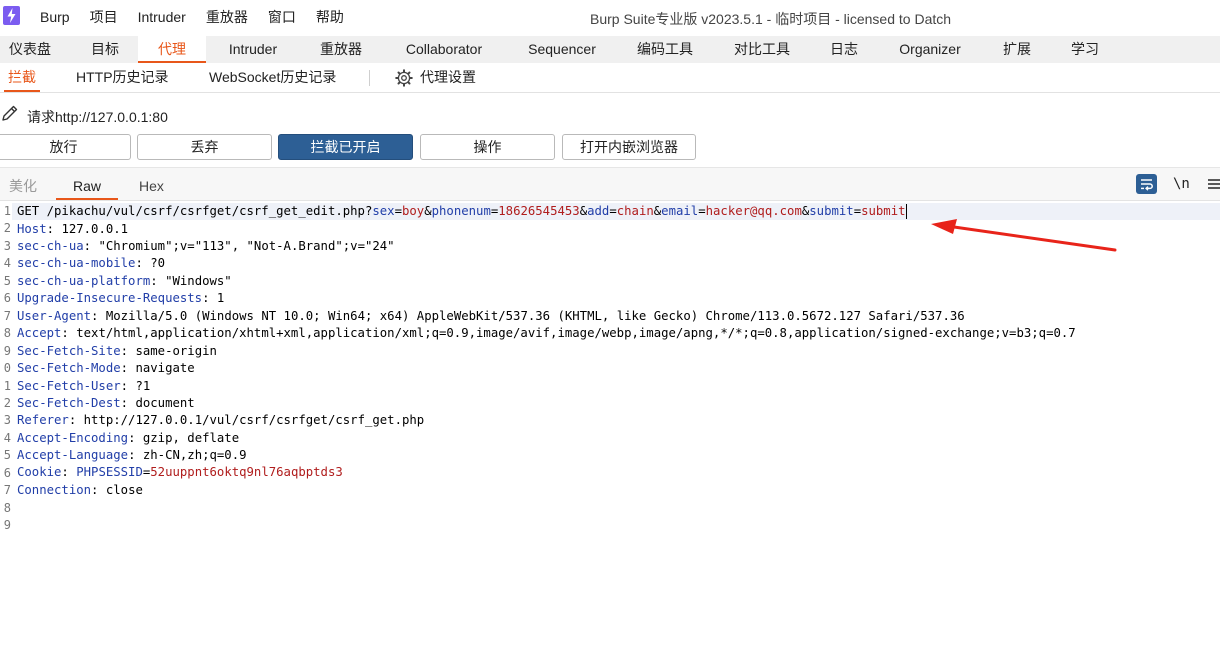 The image size is (1220, 667). I want to click on annotation-arrow-icon, so click(1024, 235).